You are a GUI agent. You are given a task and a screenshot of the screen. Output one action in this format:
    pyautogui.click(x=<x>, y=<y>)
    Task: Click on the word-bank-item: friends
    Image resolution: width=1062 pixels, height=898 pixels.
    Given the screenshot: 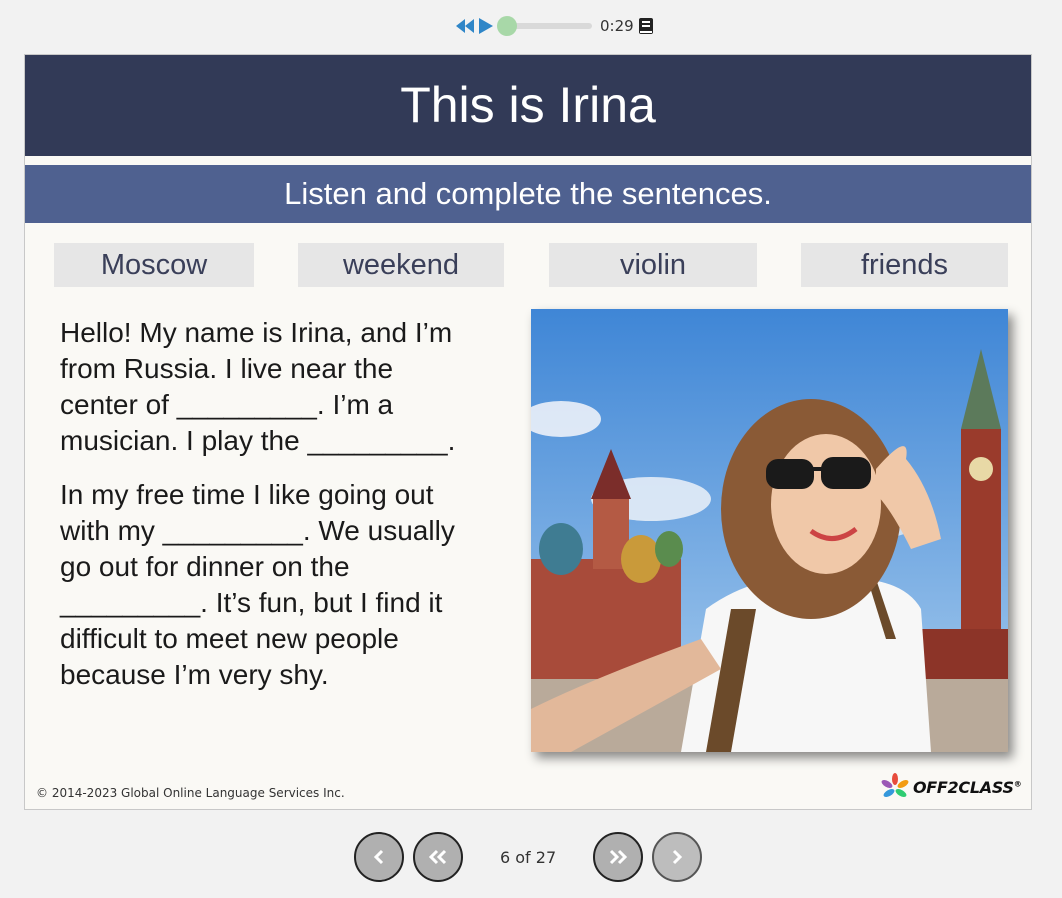 What is the action you would take?
    pyautogui.click(x=904, y=265)
    